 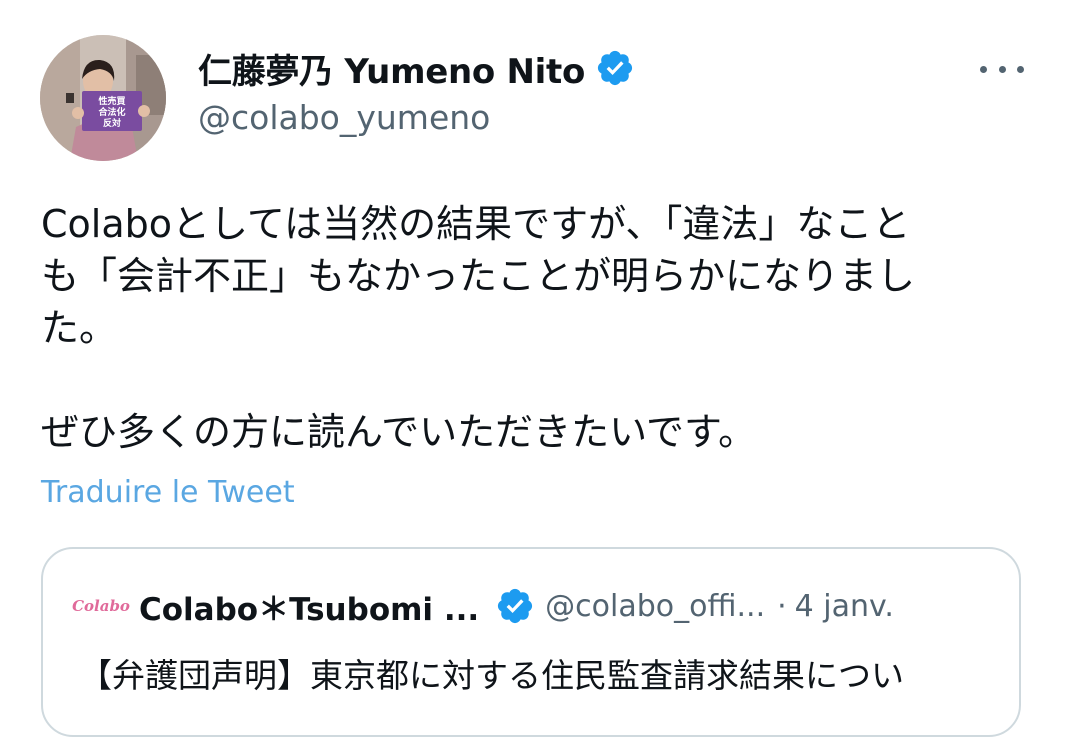 I want to click on svg-text: 合法化, so click(x=111, y=112).